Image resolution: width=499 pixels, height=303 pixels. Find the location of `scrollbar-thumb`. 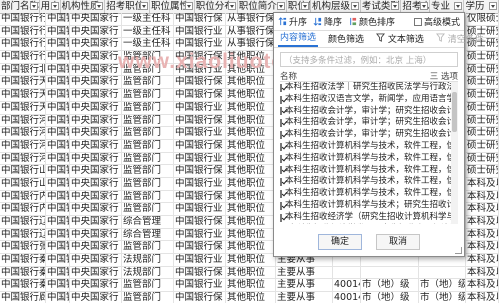

scrollbar-thumb is located at coordinates (454, 112).